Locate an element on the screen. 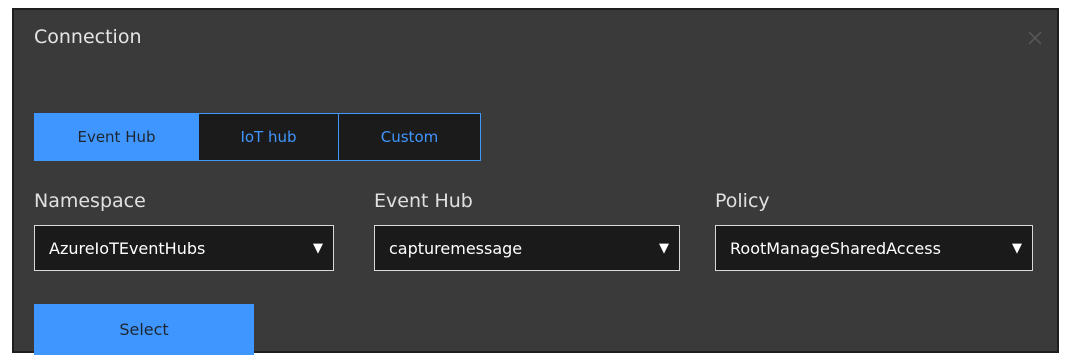 Image resolution: width=1070 pixels, height=360 pixels. select-button: Select is located at coordinates (144, 329).